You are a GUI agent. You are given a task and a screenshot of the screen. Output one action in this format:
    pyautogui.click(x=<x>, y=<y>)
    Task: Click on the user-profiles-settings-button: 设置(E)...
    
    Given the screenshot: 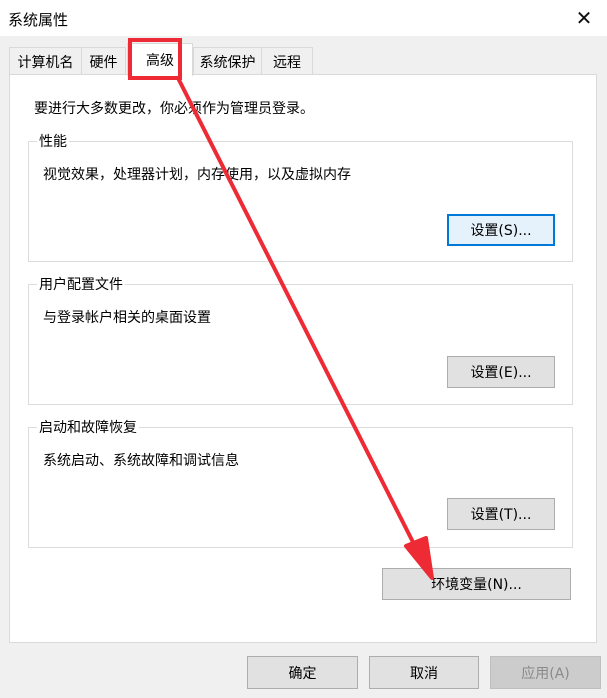 What is the action you would take?
    pyautogui.click(x=501, y=372)
    